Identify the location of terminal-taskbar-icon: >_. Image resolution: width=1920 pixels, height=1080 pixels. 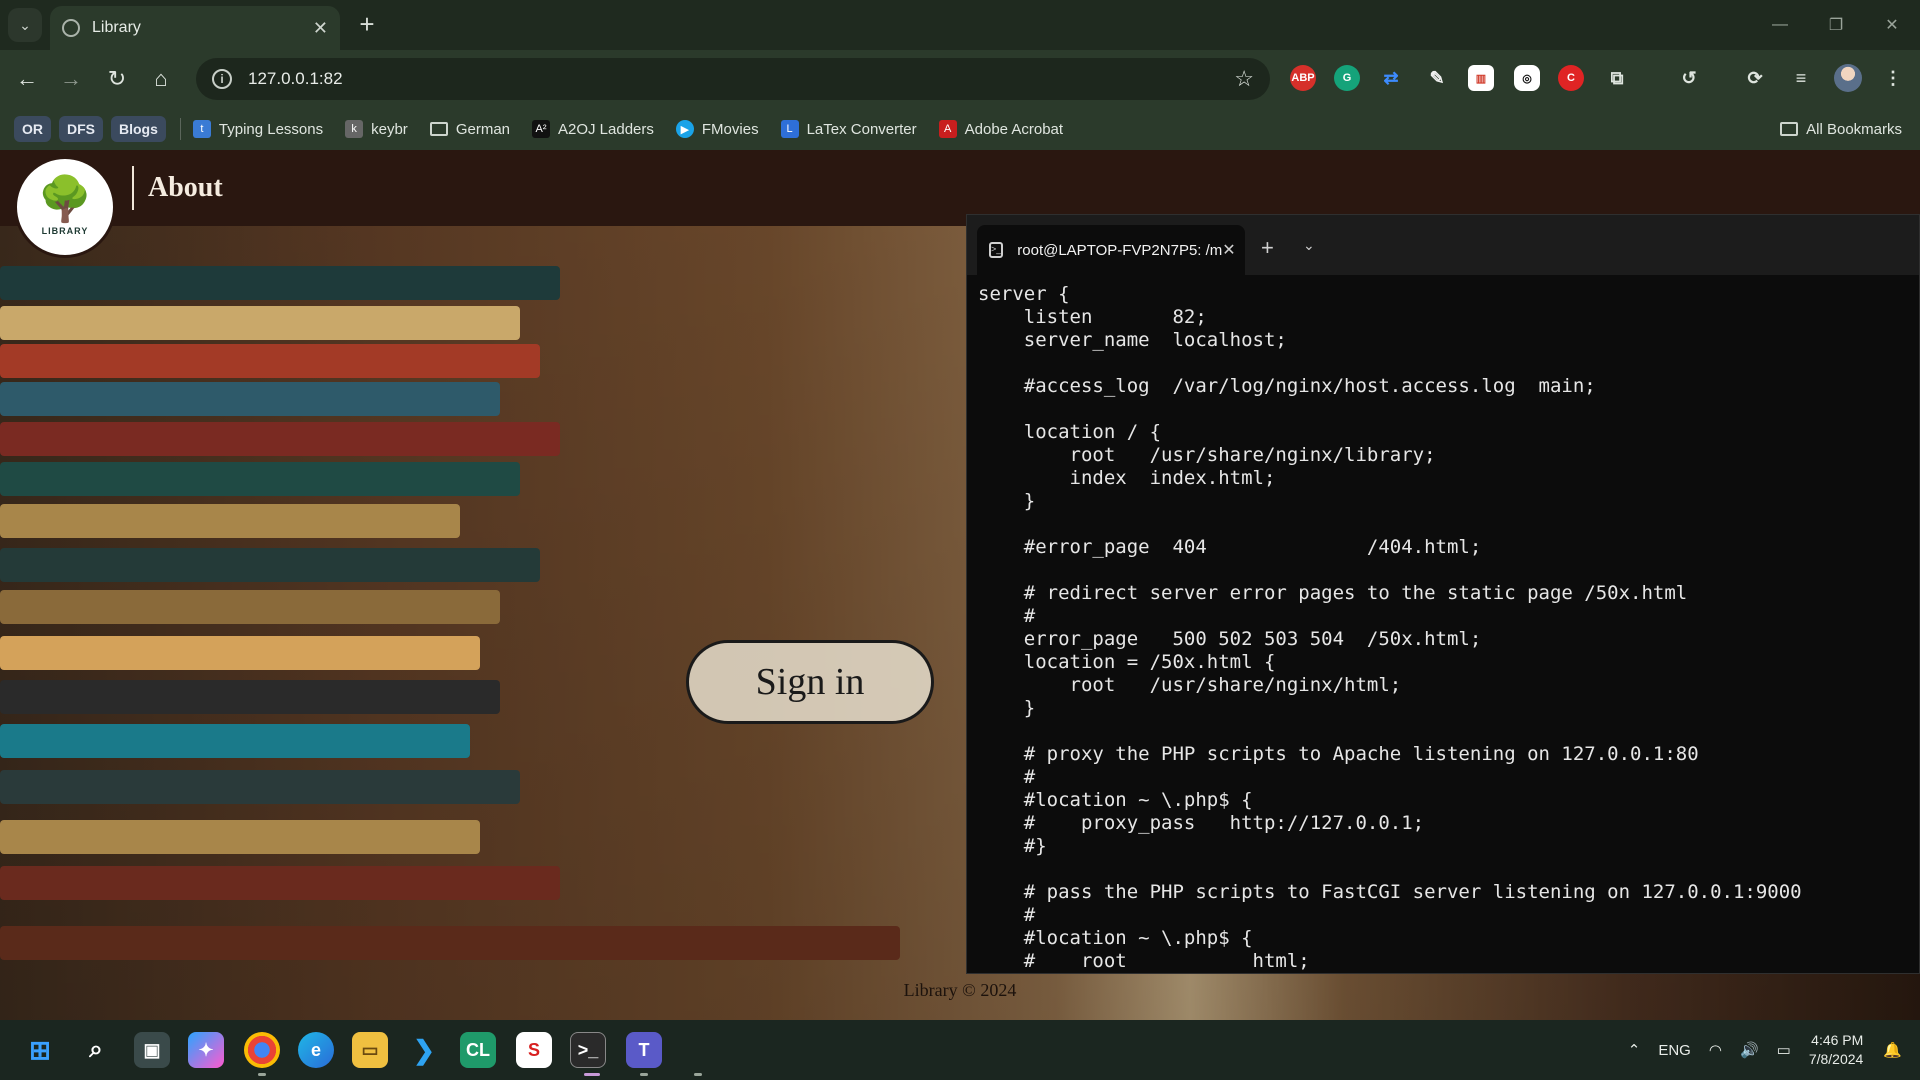
(588, 1050).